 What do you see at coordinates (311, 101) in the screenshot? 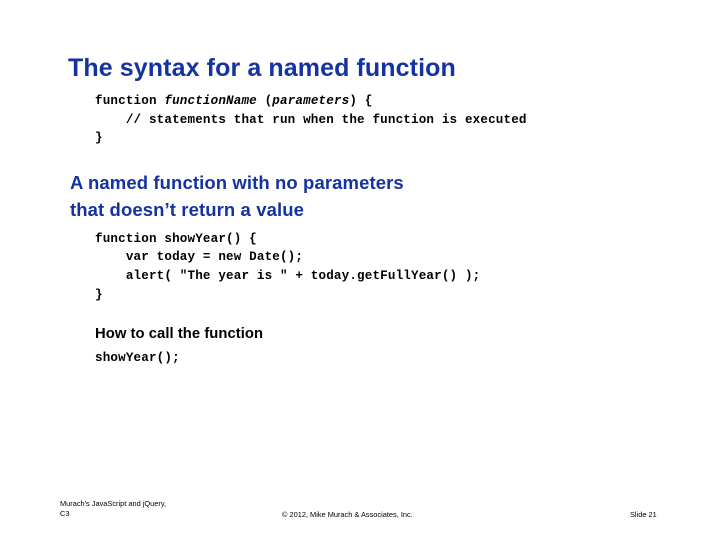
I see `syntax-parameters: parameters` at bounding box center [311, 101].